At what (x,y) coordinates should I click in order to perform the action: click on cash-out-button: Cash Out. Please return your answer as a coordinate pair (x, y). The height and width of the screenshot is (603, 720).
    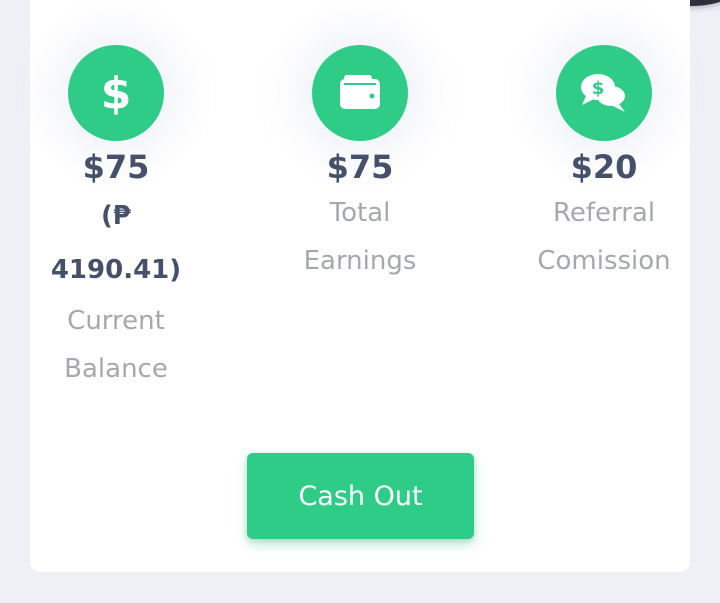
    Looking at the image, I should click on (360, 496).